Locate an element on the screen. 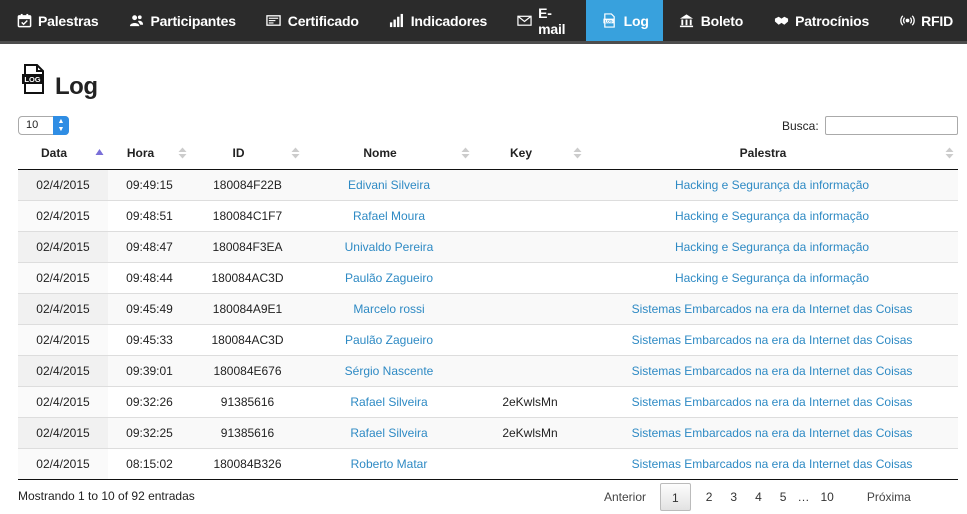 The height and width of the screenshot is (514, 967). nav-item-rfid: RFID is located at coordinates (925, 20).